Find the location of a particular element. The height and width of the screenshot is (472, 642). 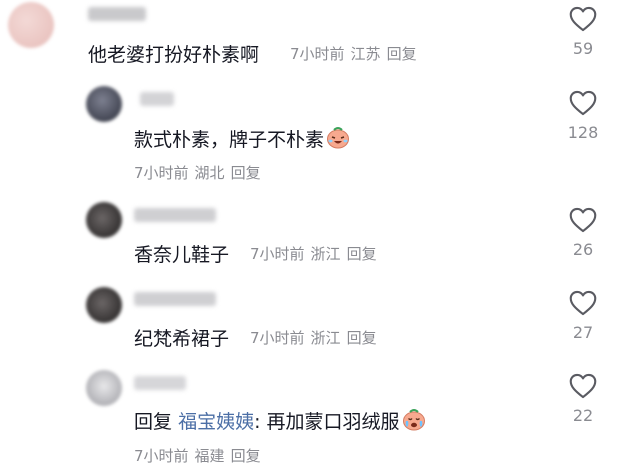

comment-meta: 7小时前 江苏 回复 is located at coordinates (356, 53).